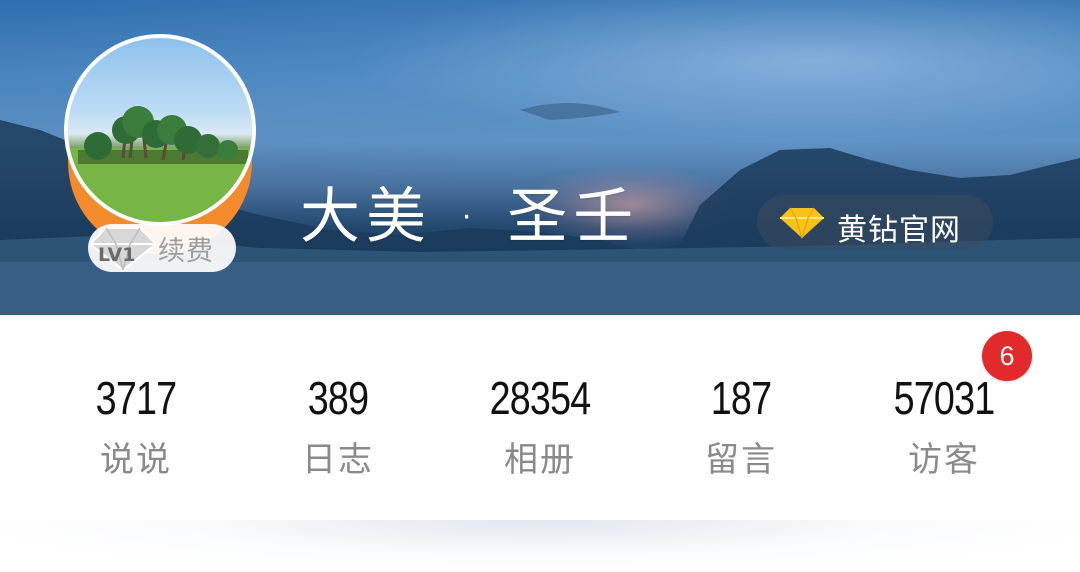 The image size is (1080, 572). Describe the element at coordinates (1007, 356) in the screenshot. I see `visitor-notification-badge: 6` at that location.